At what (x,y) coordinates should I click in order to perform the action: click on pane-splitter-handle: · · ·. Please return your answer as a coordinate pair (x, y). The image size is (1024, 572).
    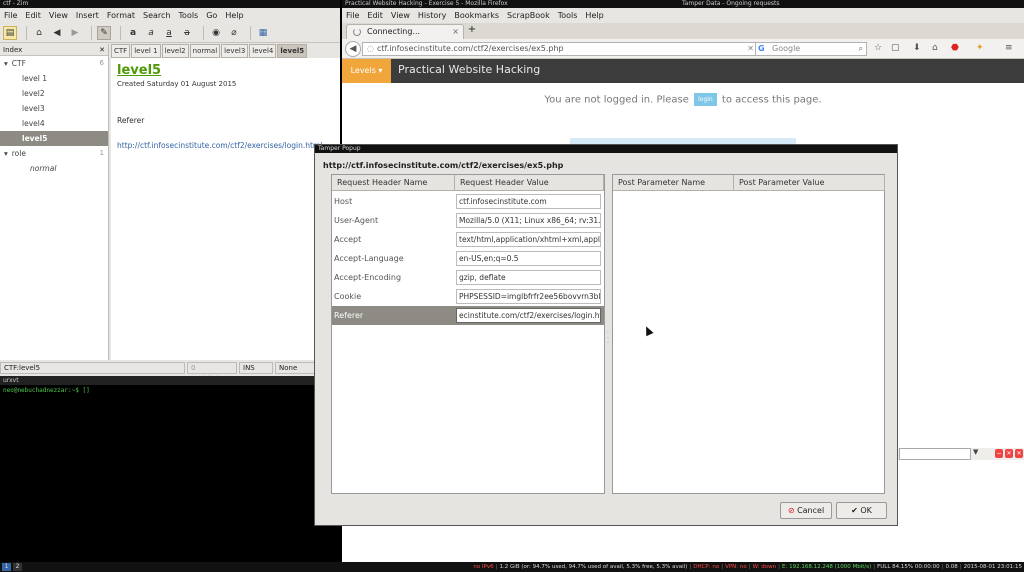
    Looking at the image, I should click on (608, 339).